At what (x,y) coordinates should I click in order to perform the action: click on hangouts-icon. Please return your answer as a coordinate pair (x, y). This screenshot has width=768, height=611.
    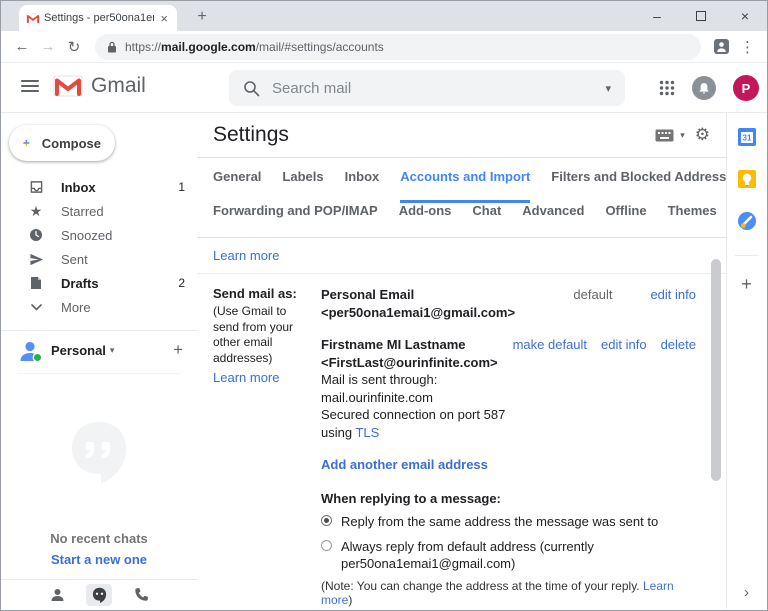
    Looking at the image, I should click on (99, 594).